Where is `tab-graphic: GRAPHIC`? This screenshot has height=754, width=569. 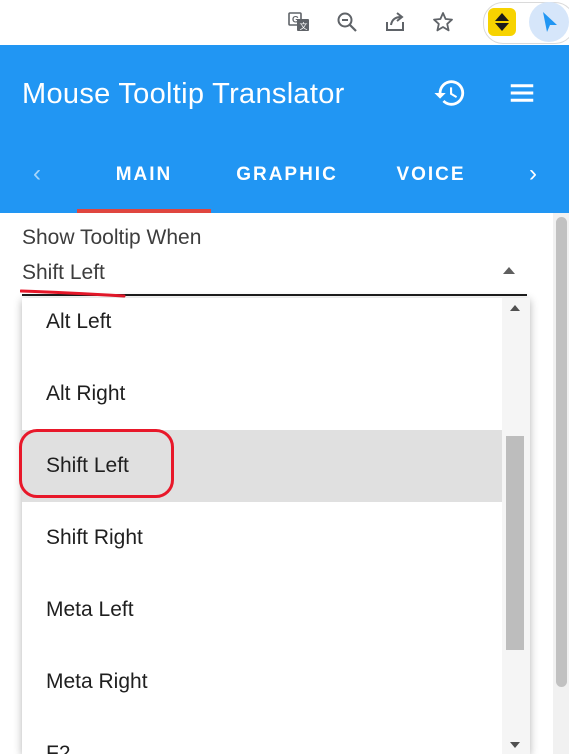 tab-graphic: GRAPHIC is located at coordinates (287, 178).